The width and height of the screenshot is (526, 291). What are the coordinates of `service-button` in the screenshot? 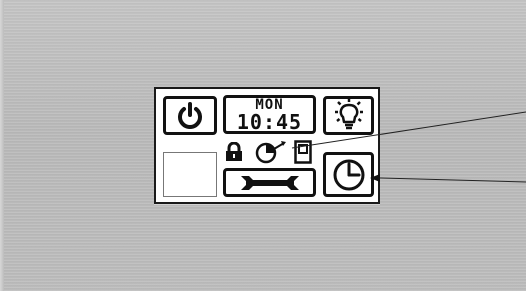 It's located at (269, 182).